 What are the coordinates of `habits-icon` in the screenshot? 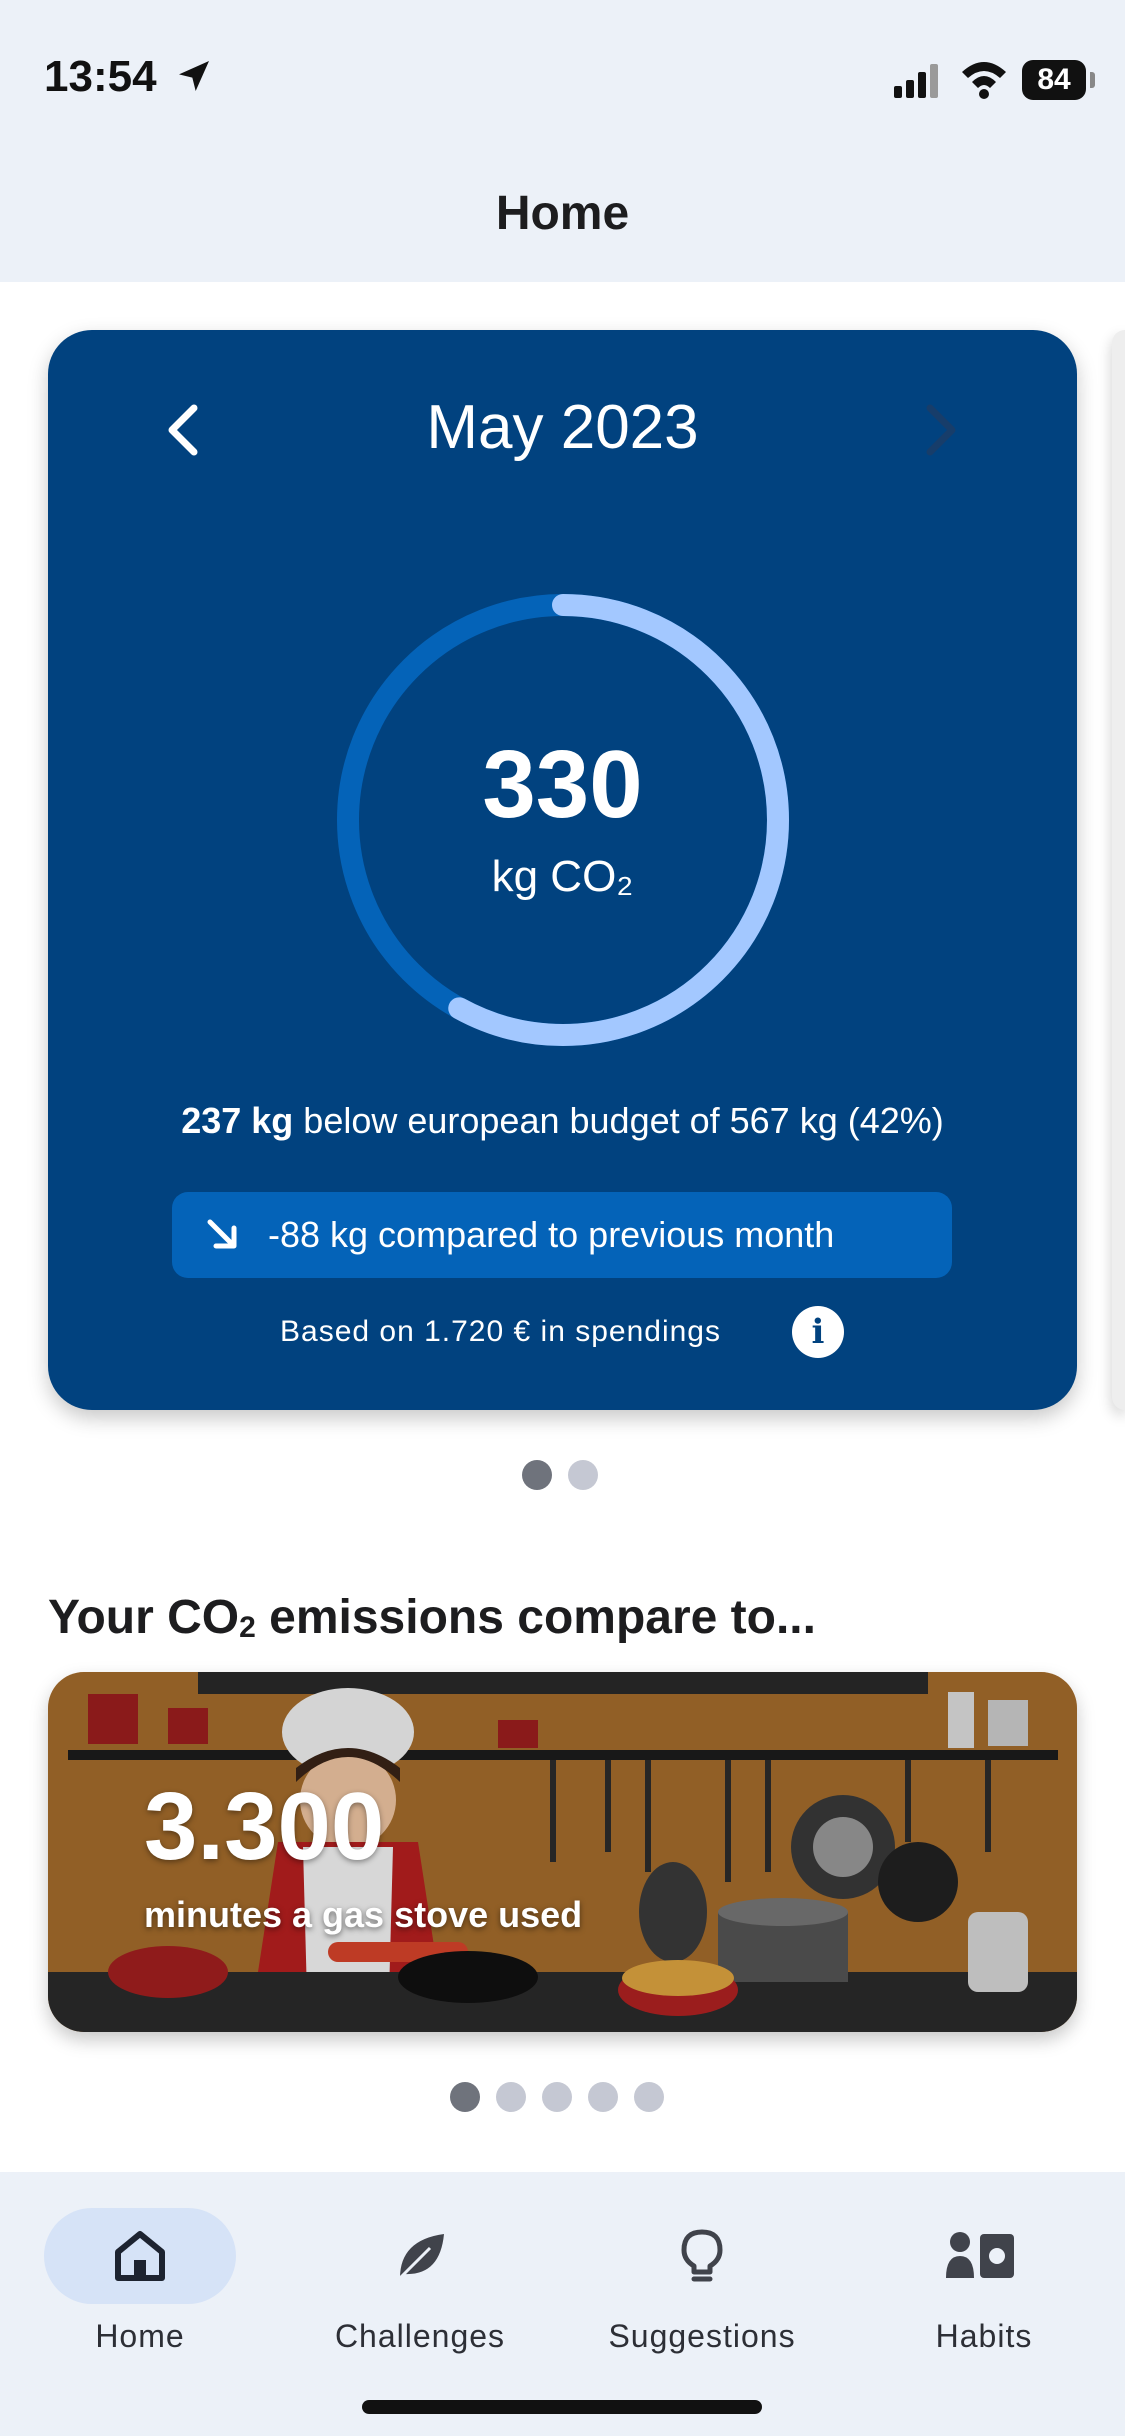 It's located at (980, 2255).